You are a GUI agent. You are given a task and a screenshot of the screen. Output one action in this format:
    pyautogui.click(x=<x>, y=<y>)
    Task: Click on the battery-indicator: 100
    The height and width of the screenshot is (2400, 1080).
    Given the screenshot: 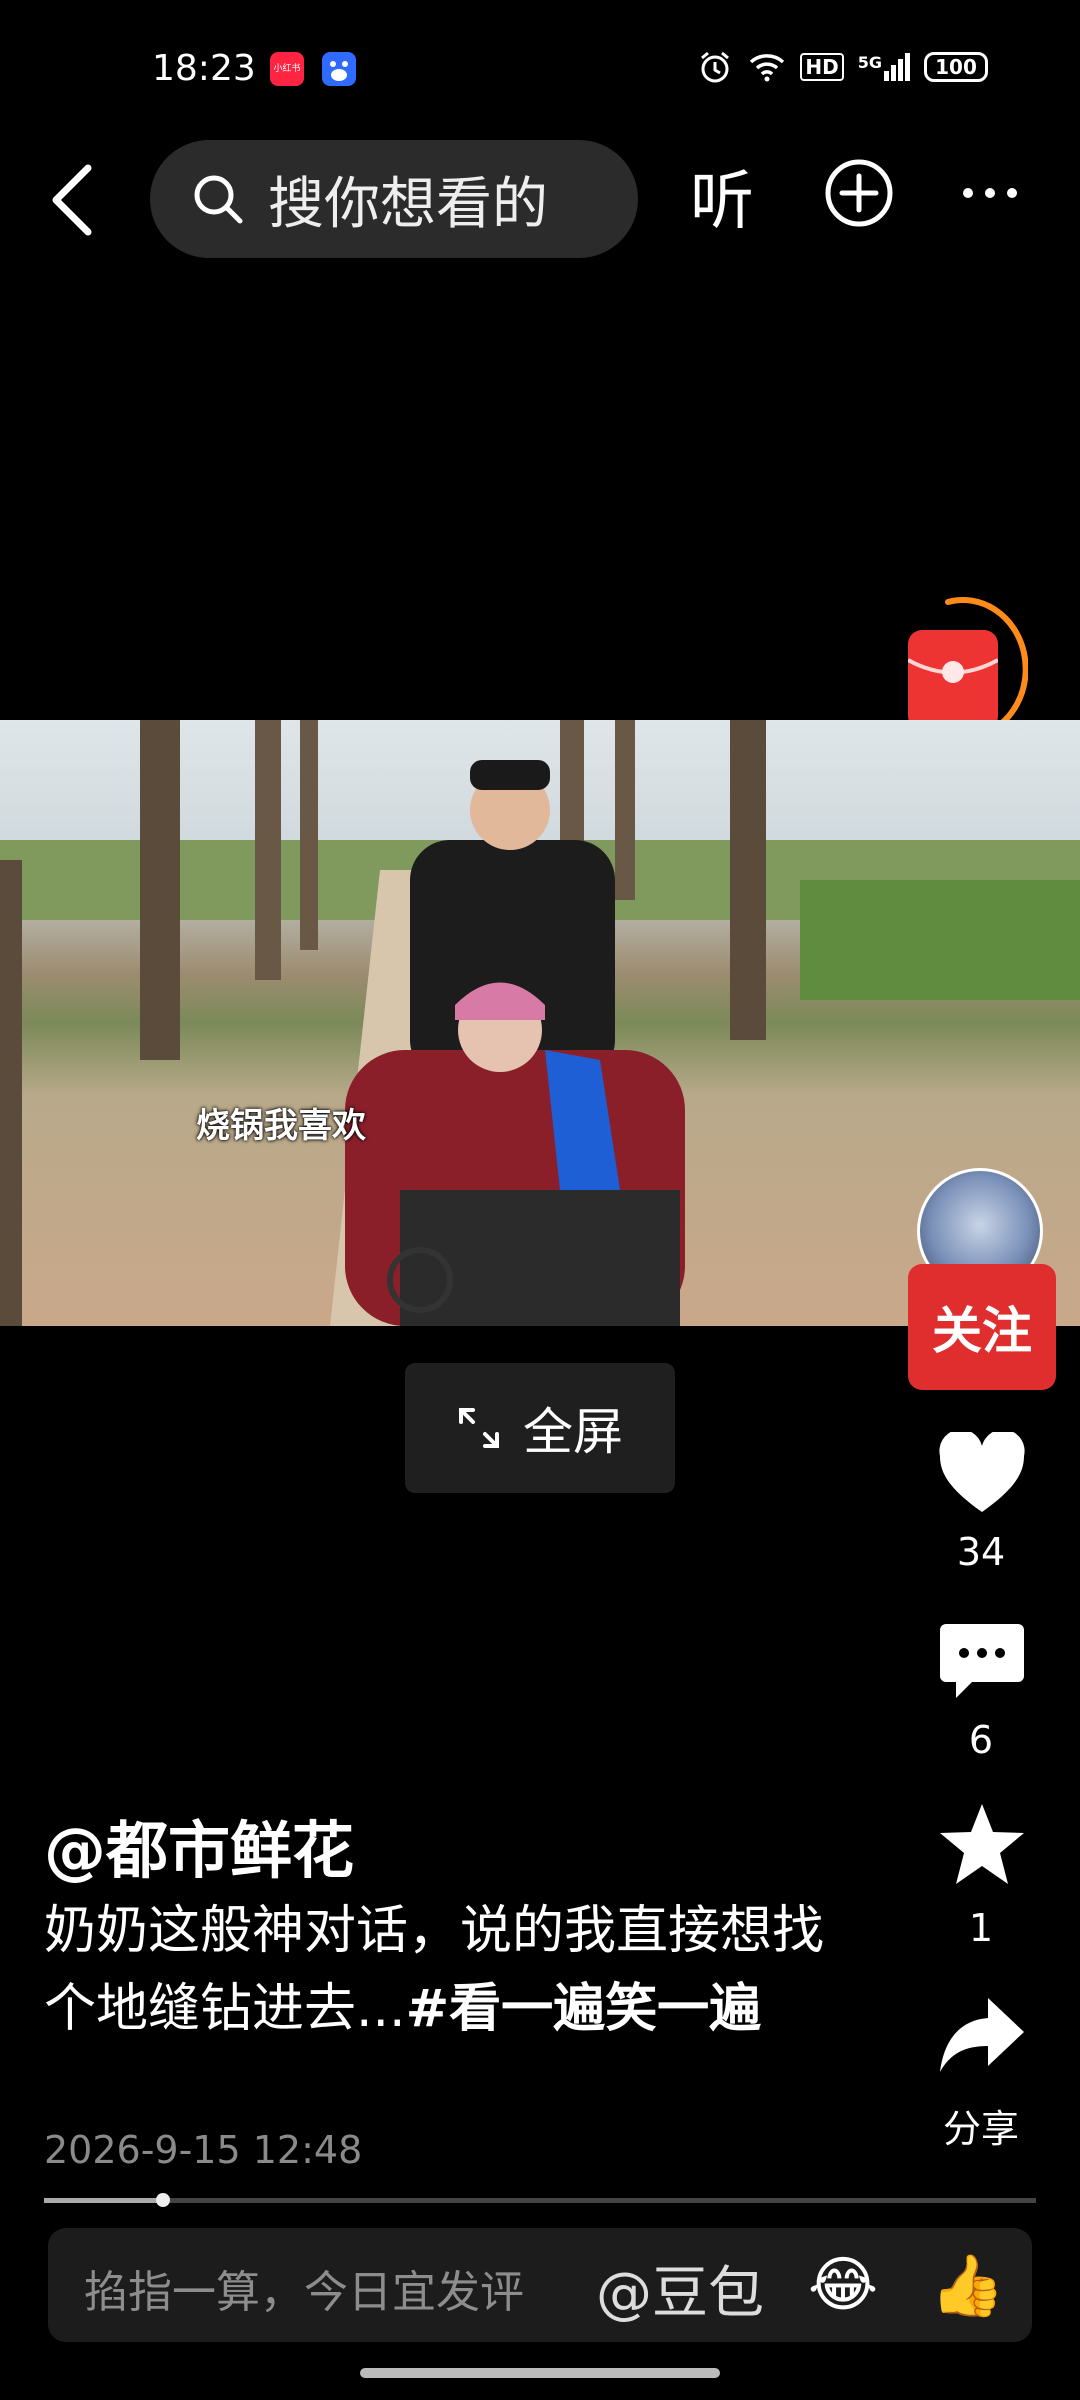 What is the action you would take?
    pyautogui.click(x=956, y=67)
    